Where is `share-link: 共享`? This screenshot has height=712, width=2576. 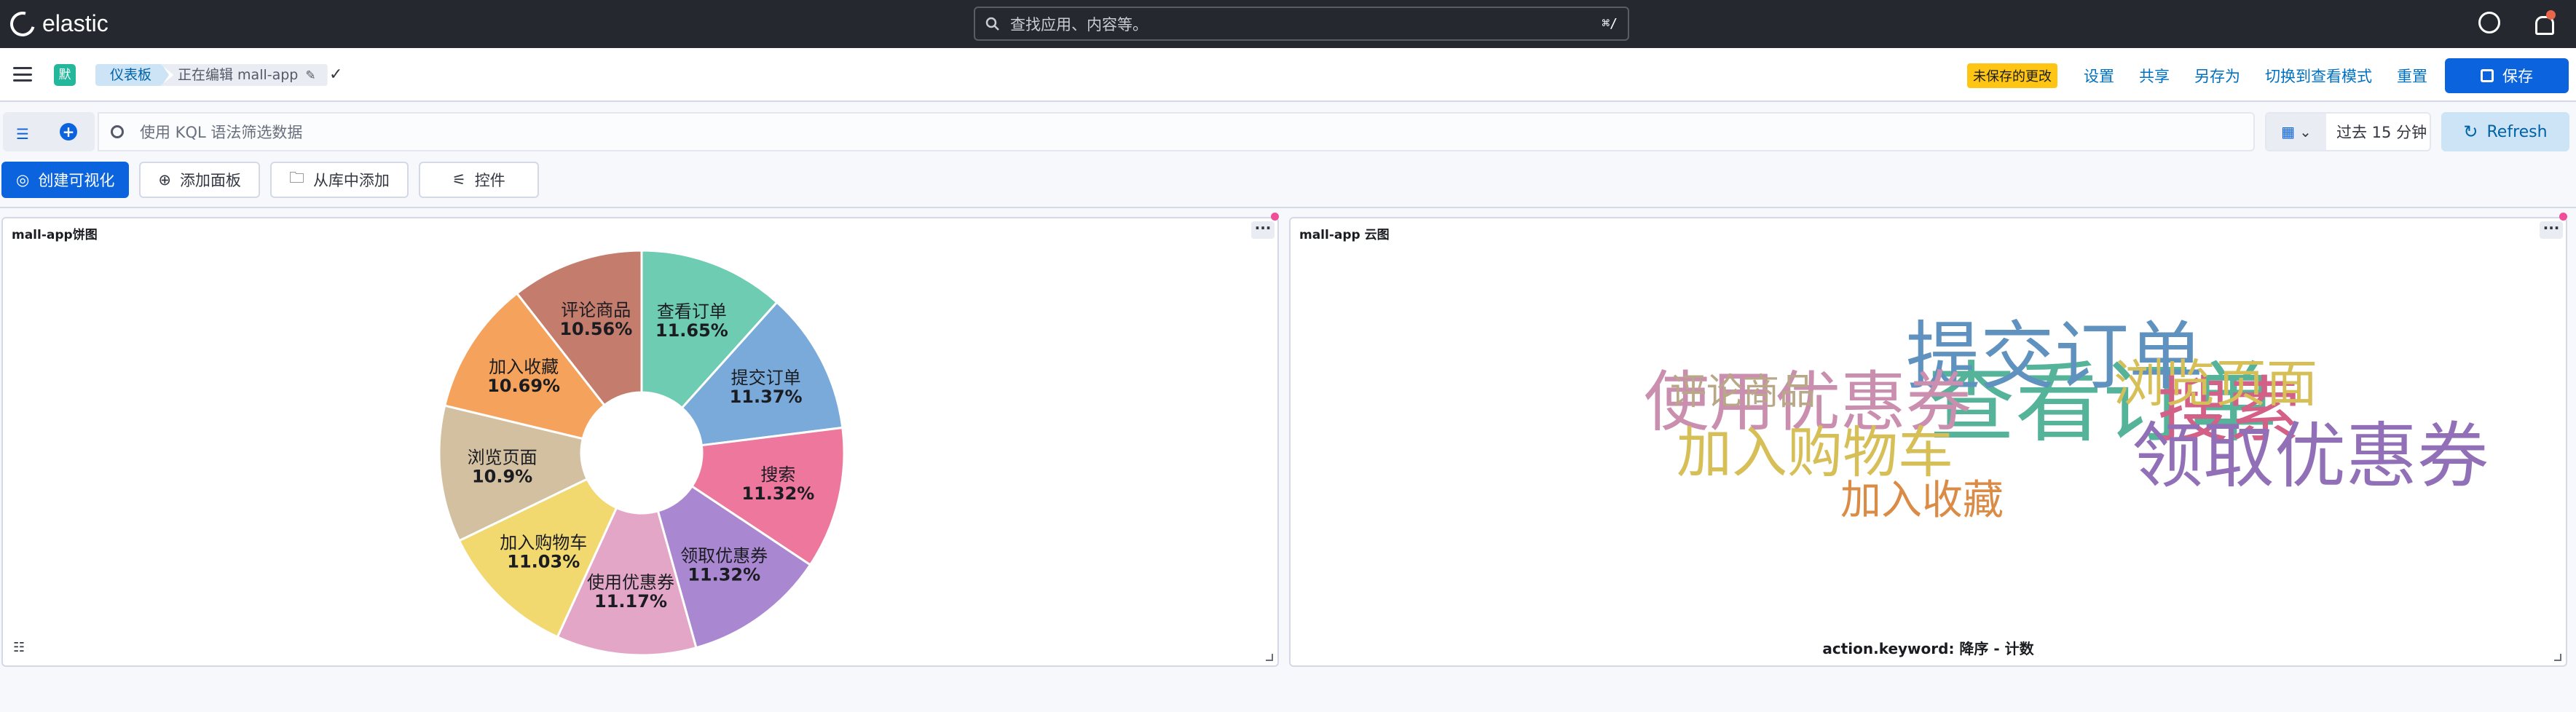
share-link: 共享 is located at coordinates (2154, 76).